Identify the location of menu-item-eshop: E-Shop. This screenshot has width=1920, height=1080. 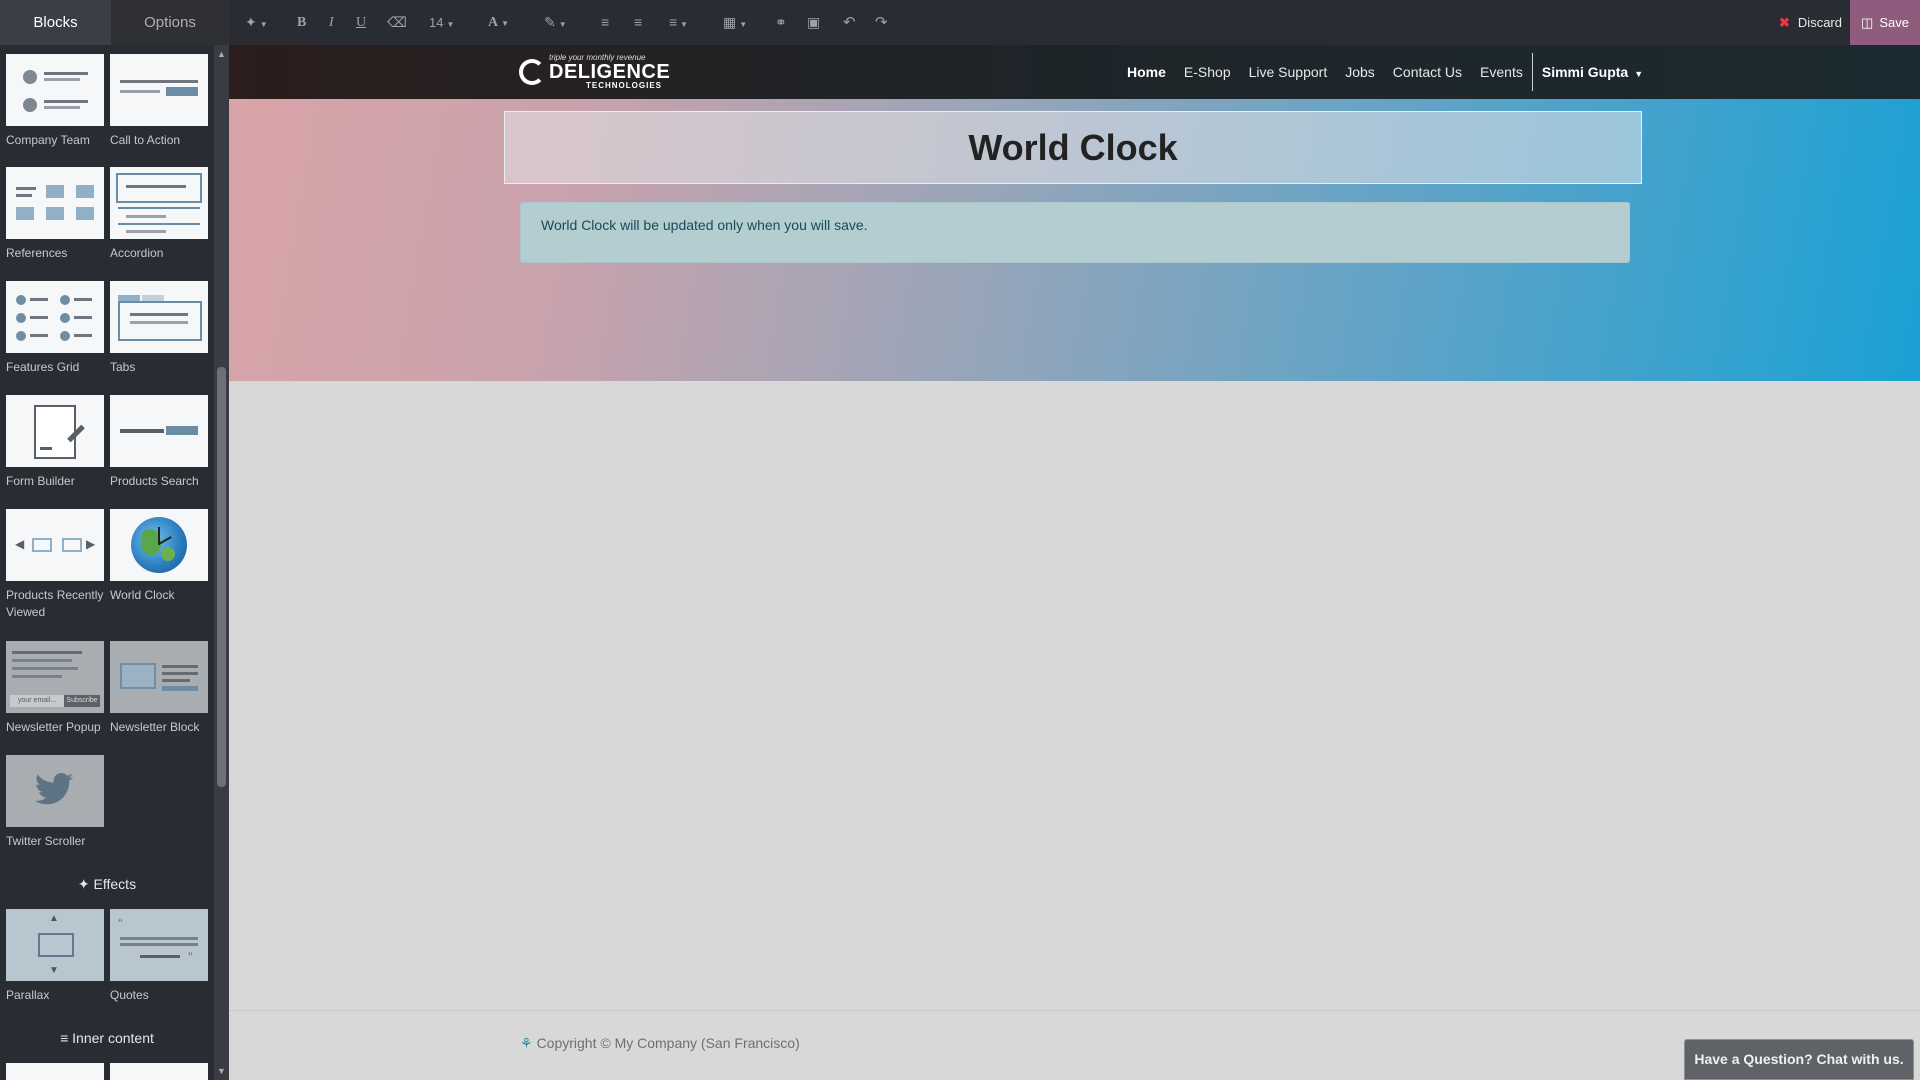
(1207, 72).